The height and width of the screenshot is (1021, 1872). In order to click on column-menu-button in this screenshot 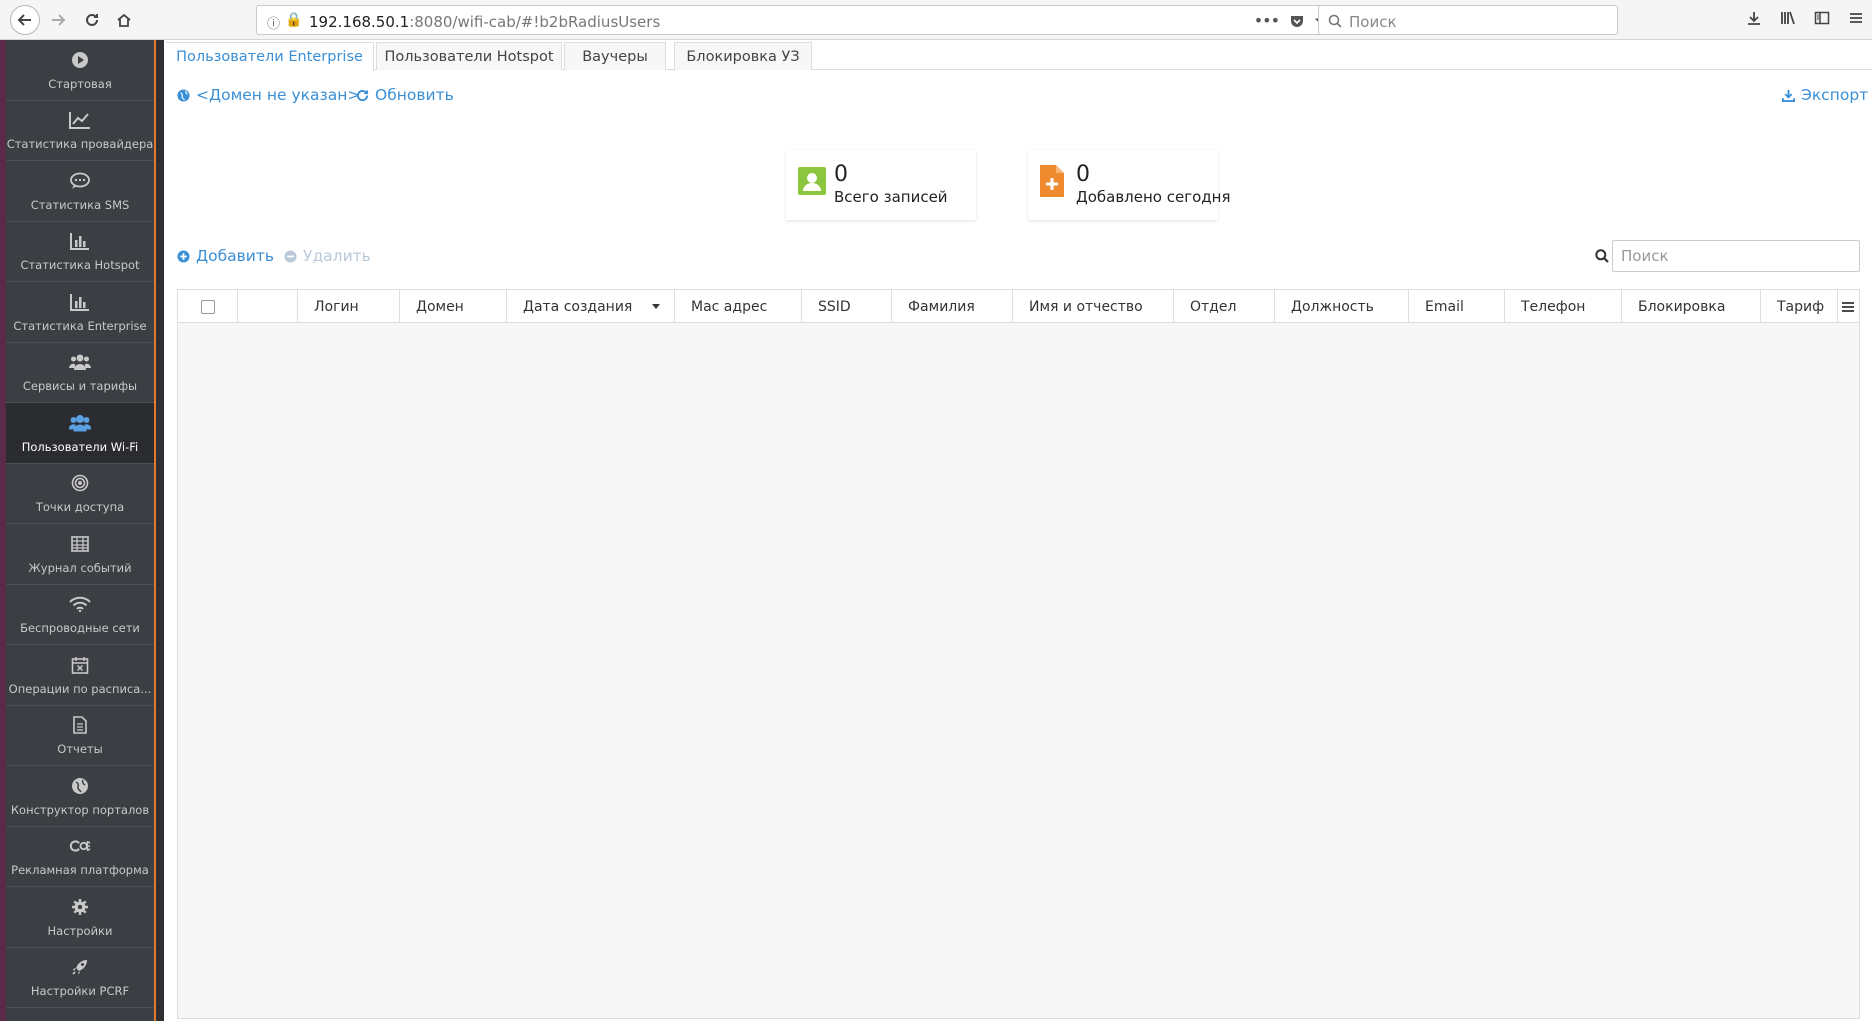, I will do `click(1848, 306)`.